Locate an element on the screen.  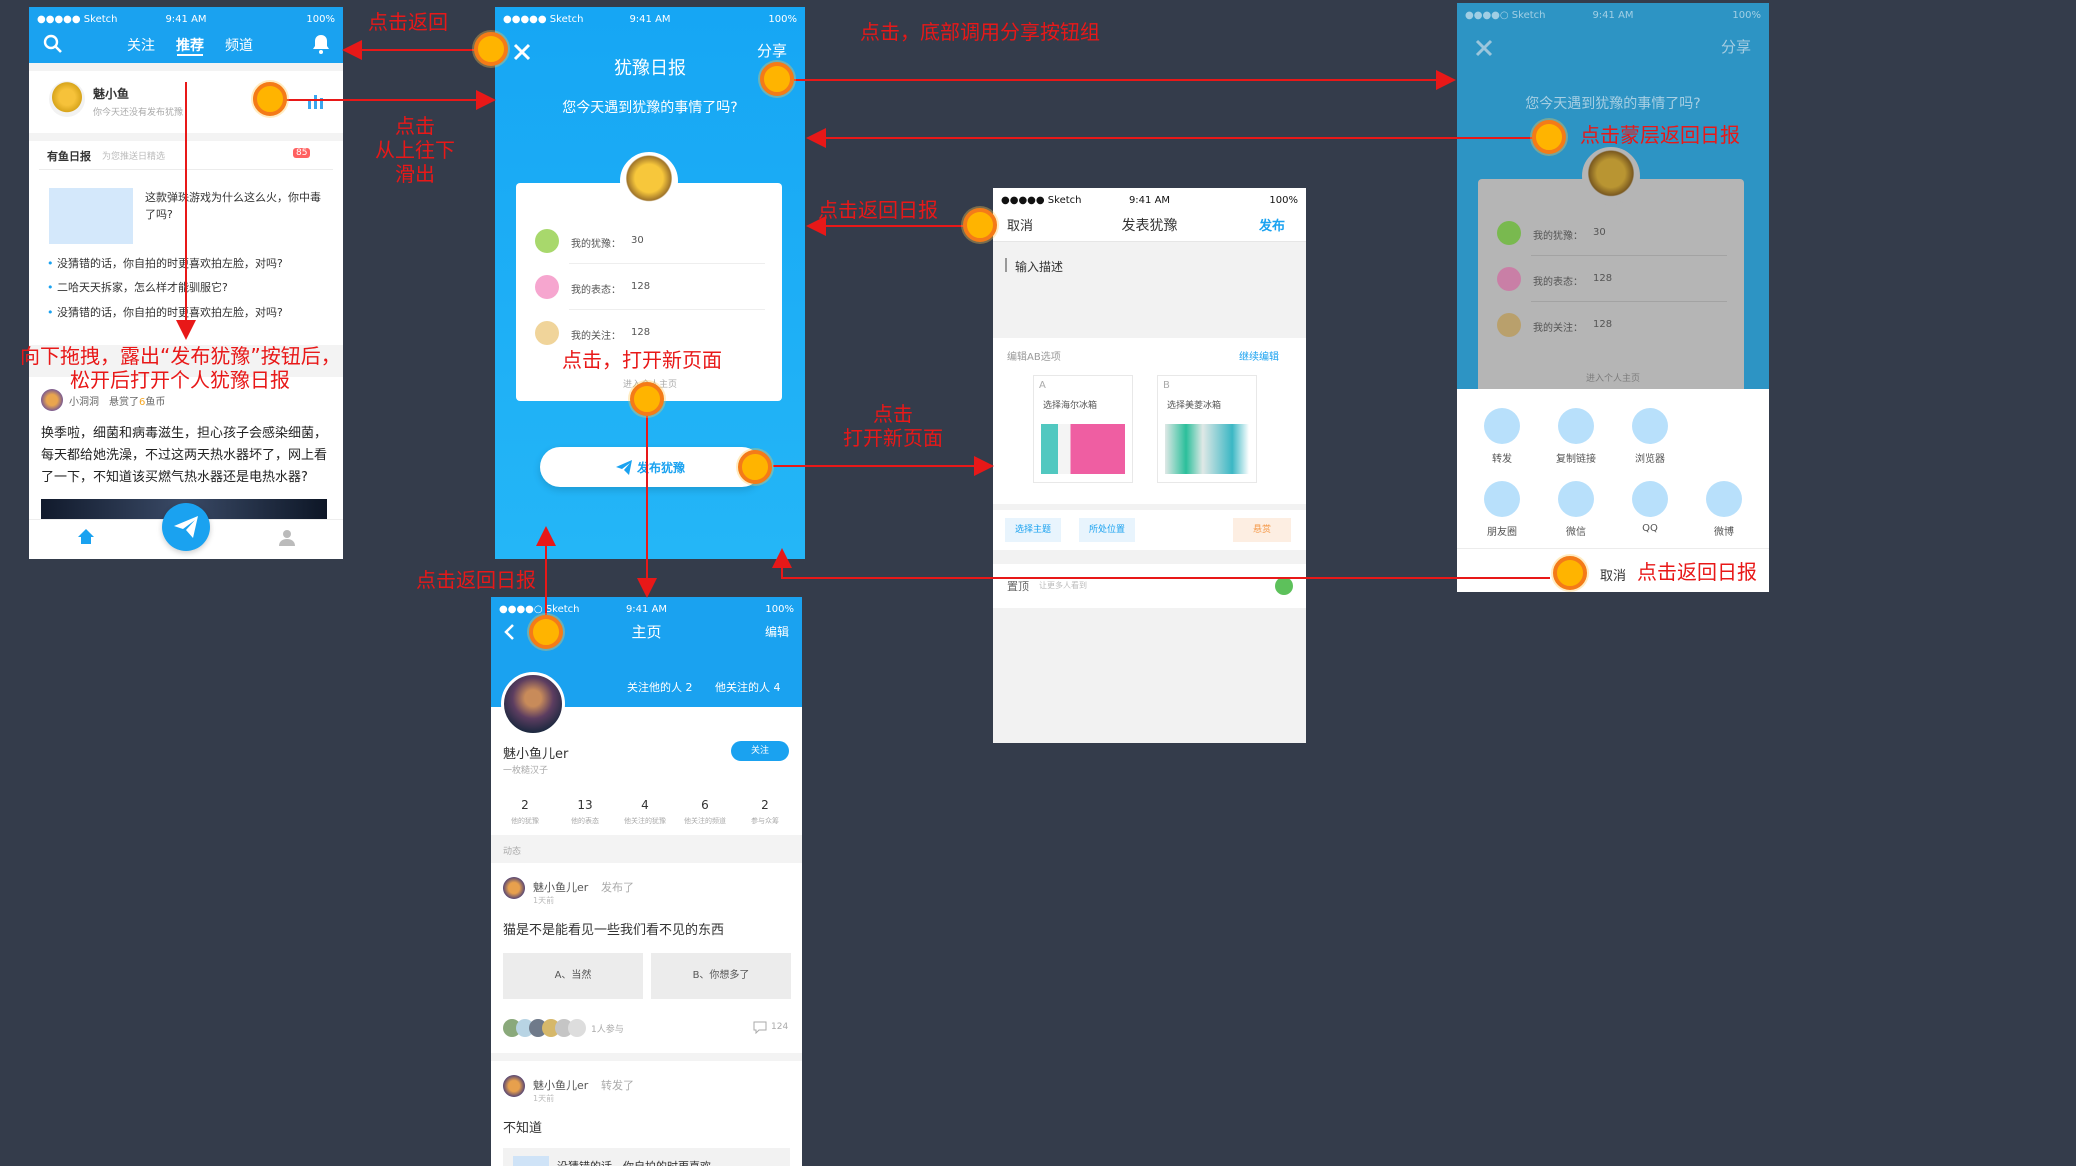
annotation-line: 从上往下 is located at coordinates (415, 150).